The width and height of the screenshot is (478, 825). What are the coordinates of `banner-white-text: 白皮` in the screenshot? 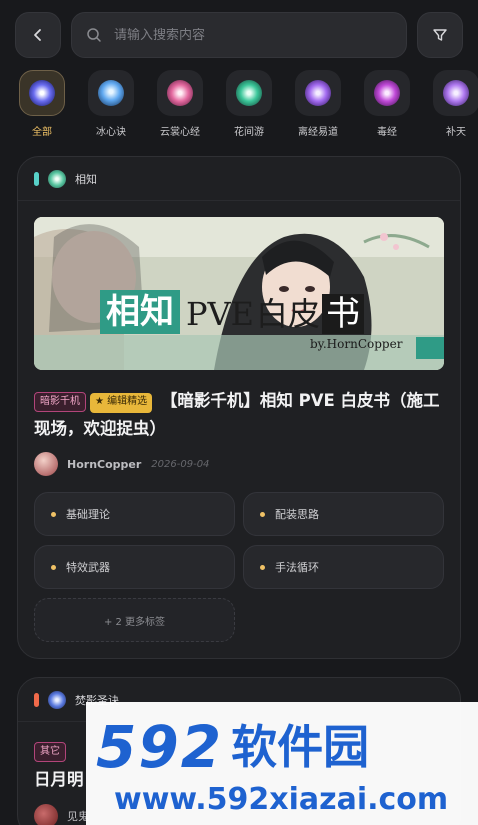 It's located at (288, 314).